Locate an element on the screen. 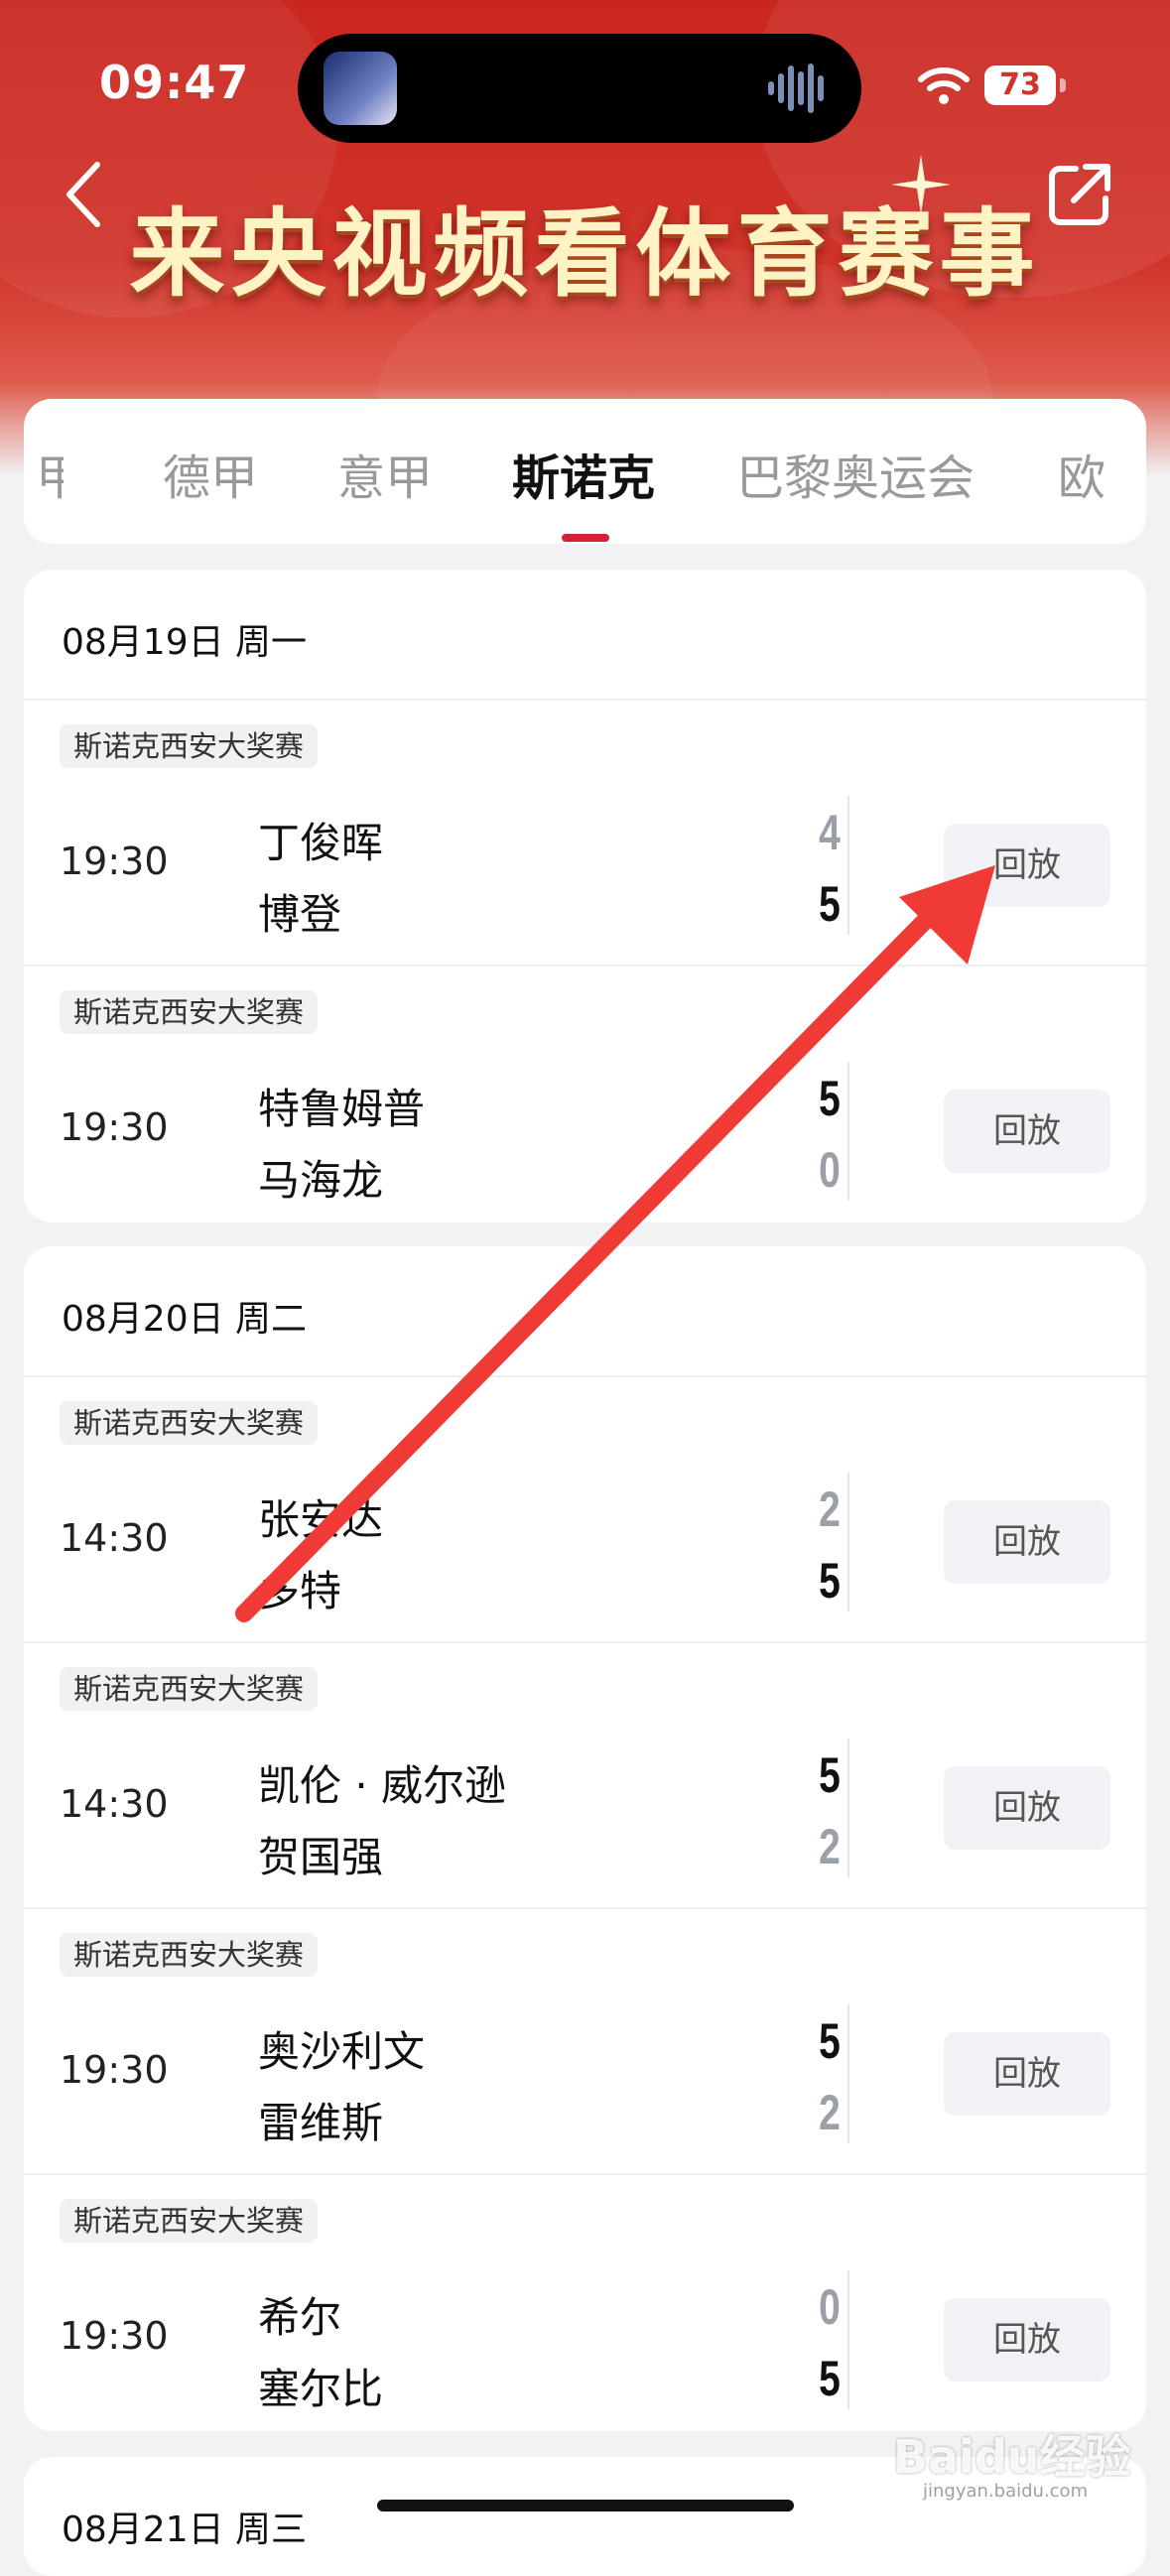 The width and height of the screenshot is (1170, 2576). tab-snooker: 斯诺克 is located at coordinates (583, 474).